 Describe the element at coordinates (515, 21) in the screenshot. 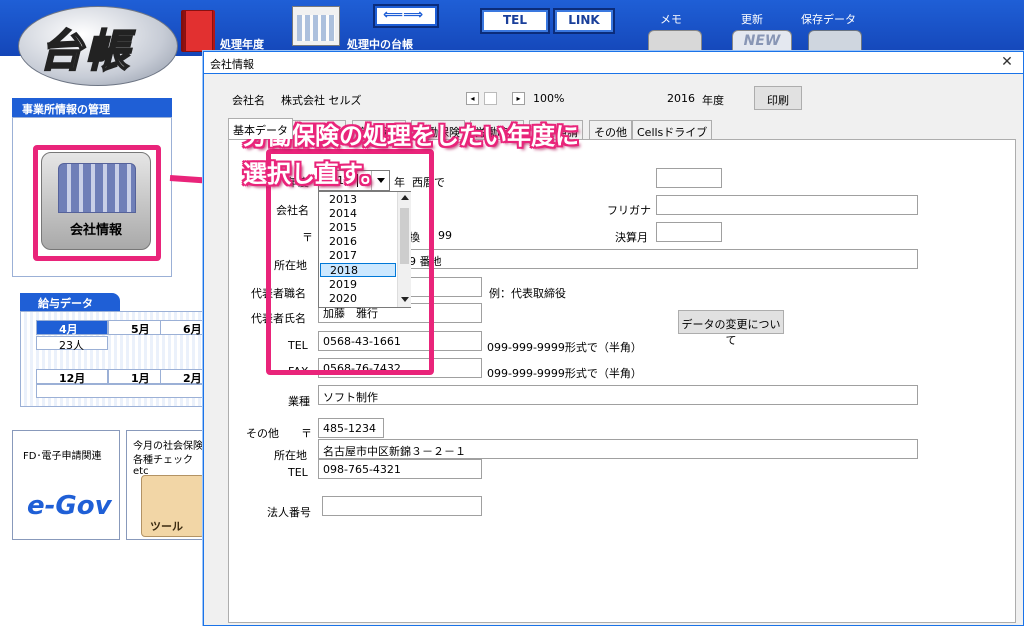

I see `tel-button: TEL` at that location.